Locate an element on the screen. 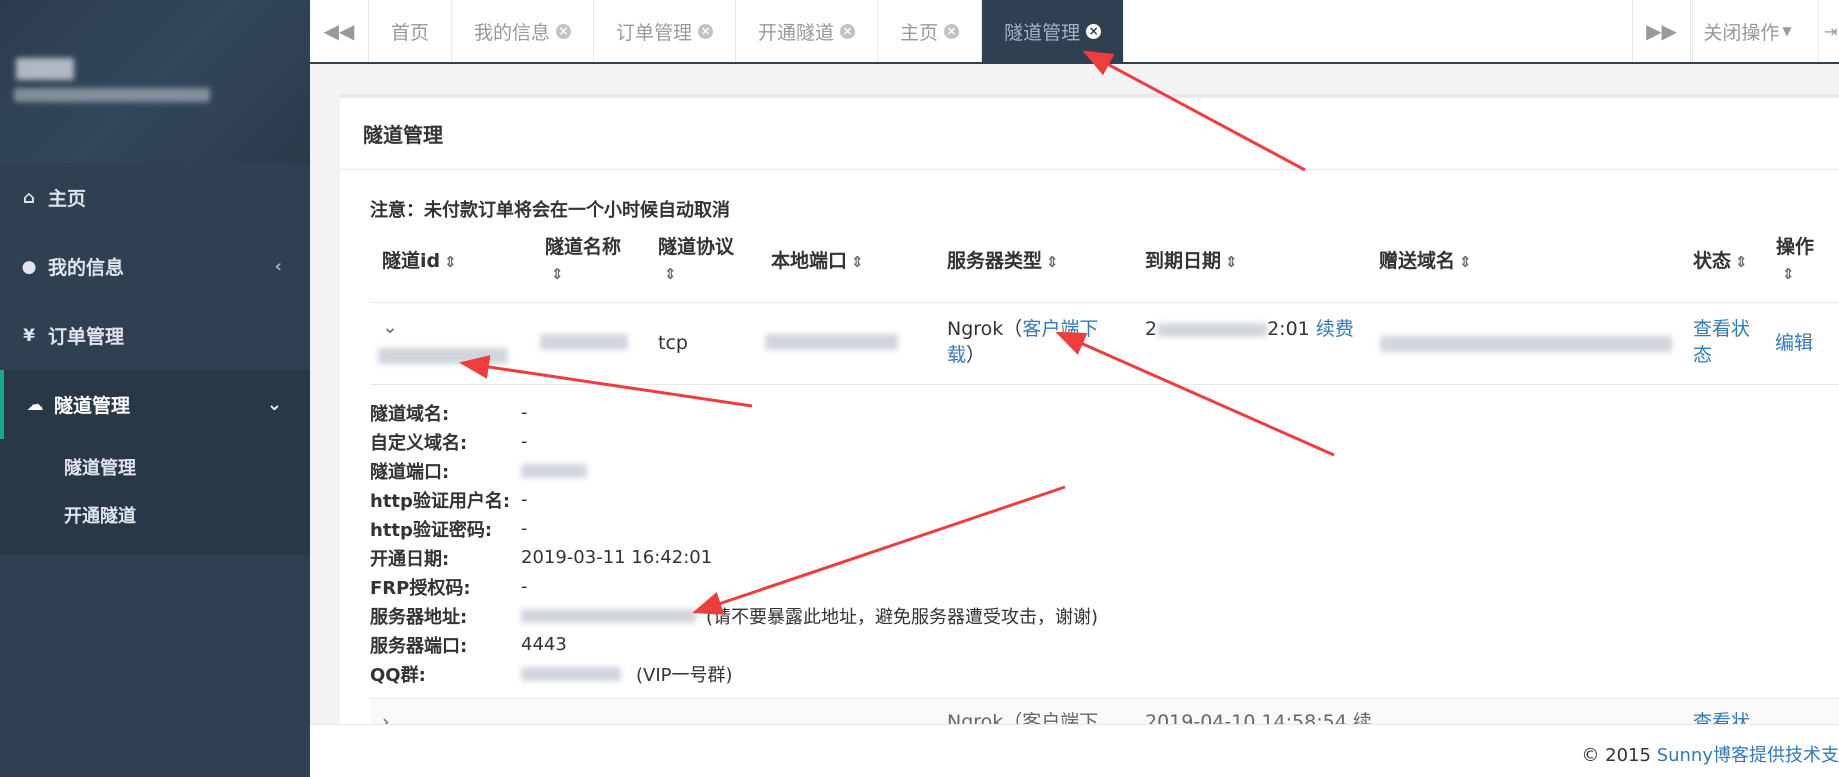  nav-orders-label: 订单管理 is located at coordinates (86, 337).